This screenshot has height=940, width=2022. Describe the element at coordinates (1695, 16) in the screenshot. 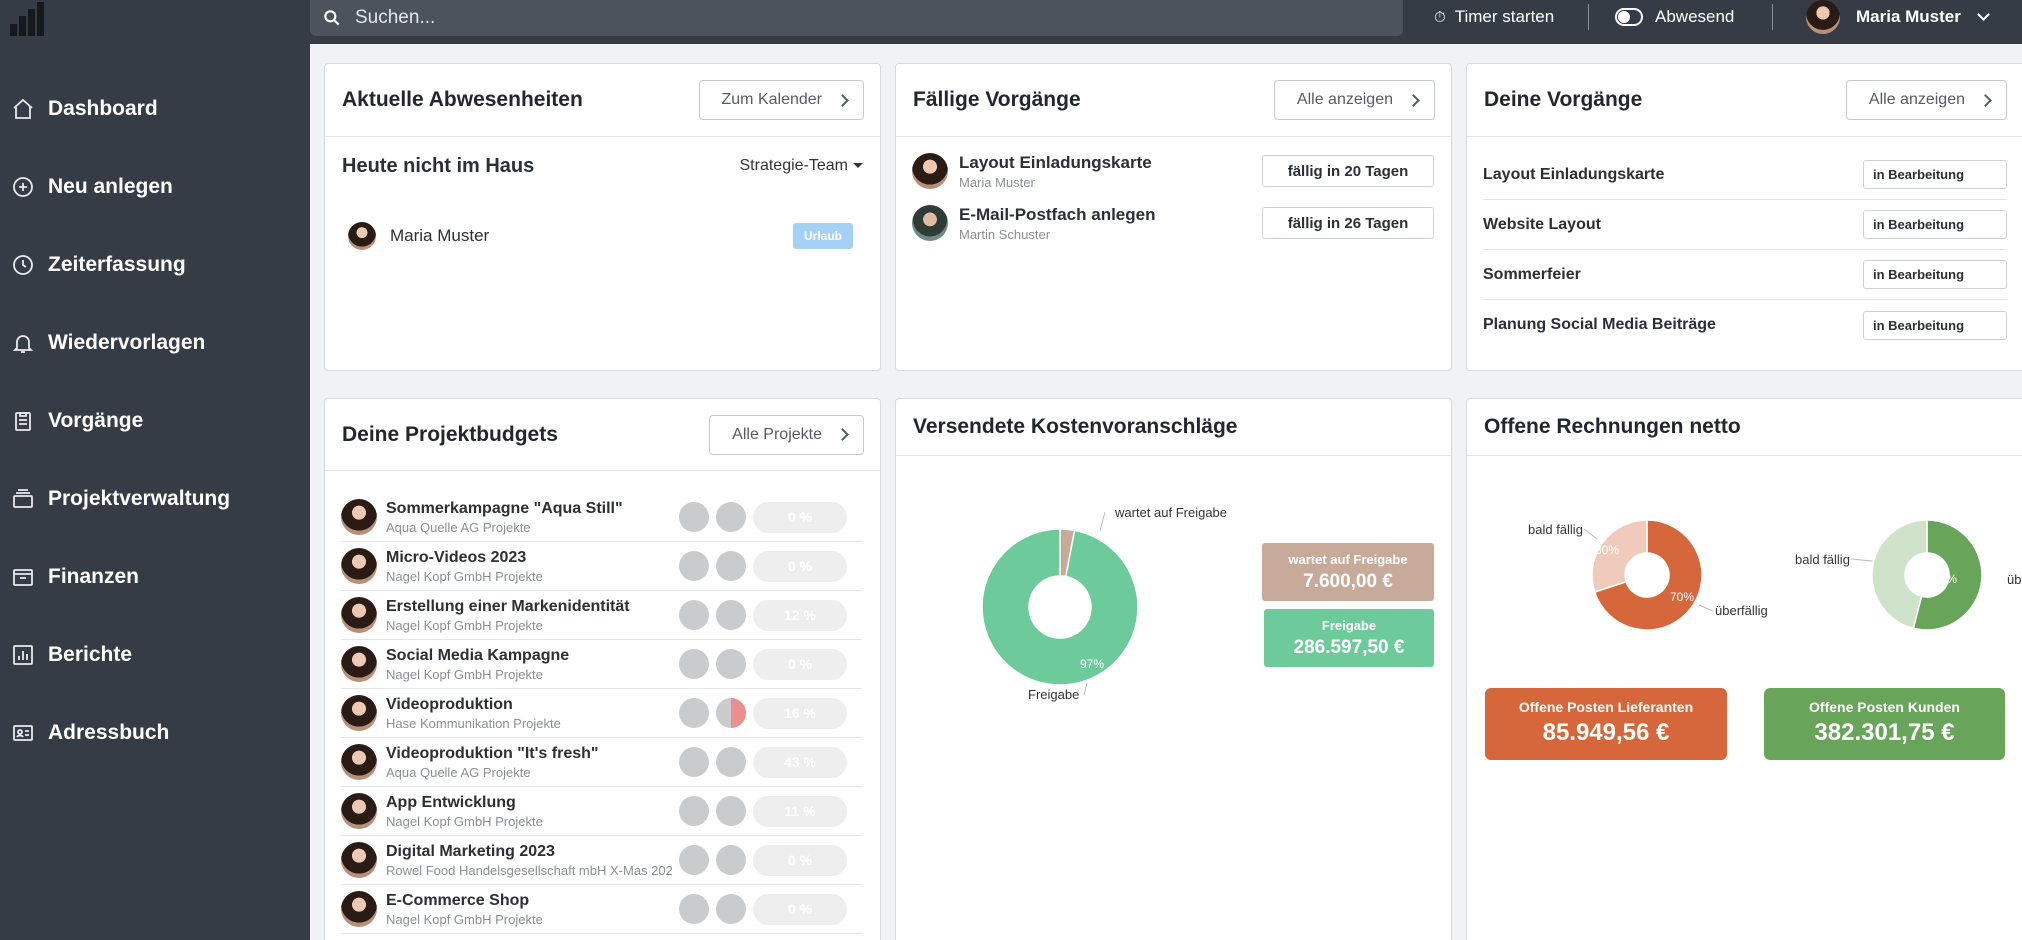

I see `away-label: Abwesend` at that location.